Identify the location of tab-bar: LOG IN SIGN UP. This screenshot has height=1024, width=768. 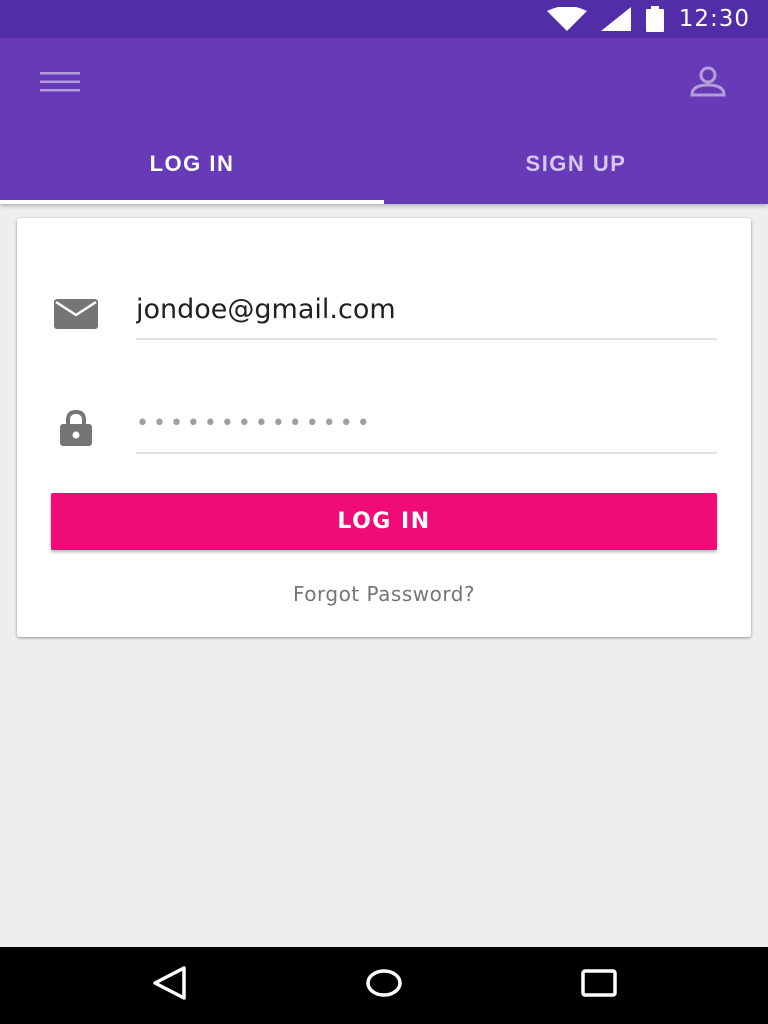
(384, 164).